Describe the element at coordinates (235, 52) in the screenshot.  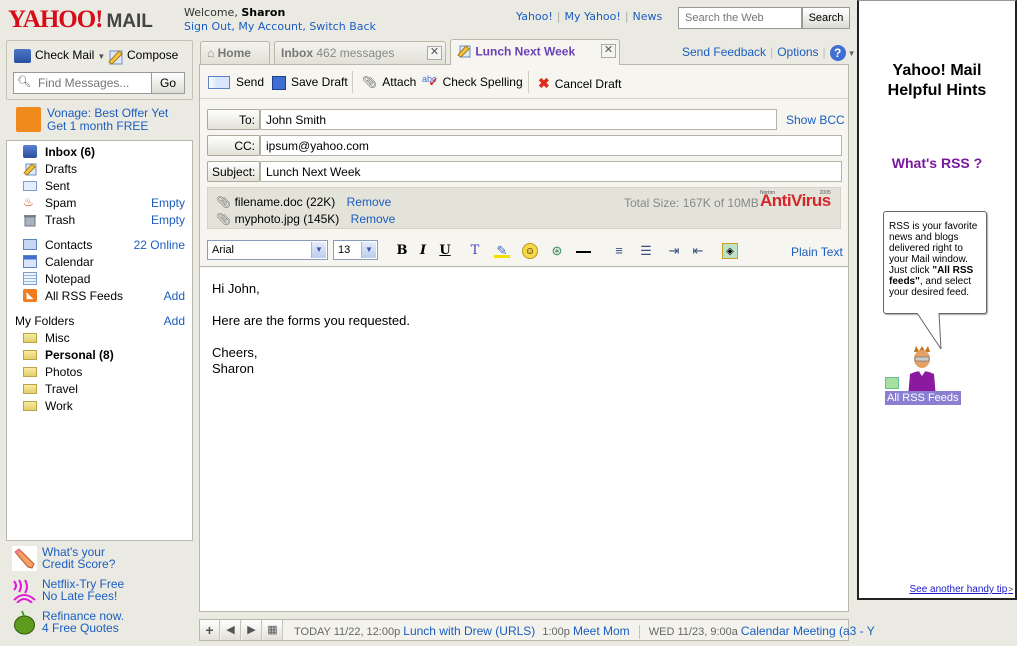
I see `tab-home: ⌂ Home` at that location.